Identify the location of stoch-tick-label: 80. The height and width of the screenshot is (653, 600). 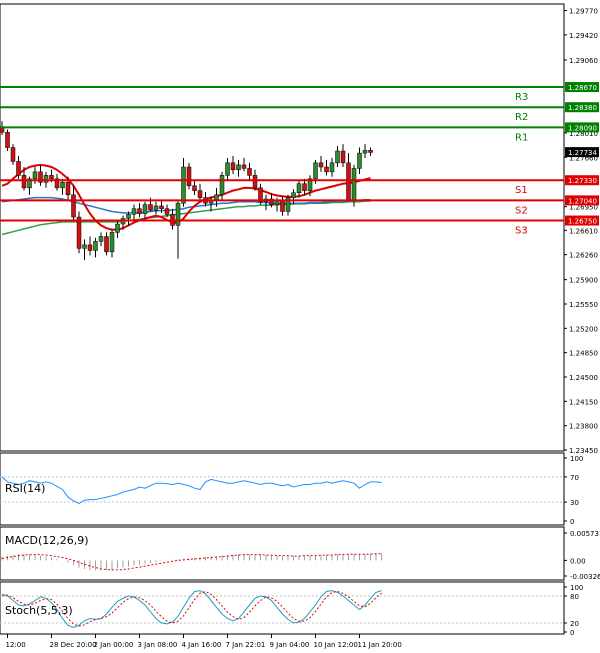
(574, 597).